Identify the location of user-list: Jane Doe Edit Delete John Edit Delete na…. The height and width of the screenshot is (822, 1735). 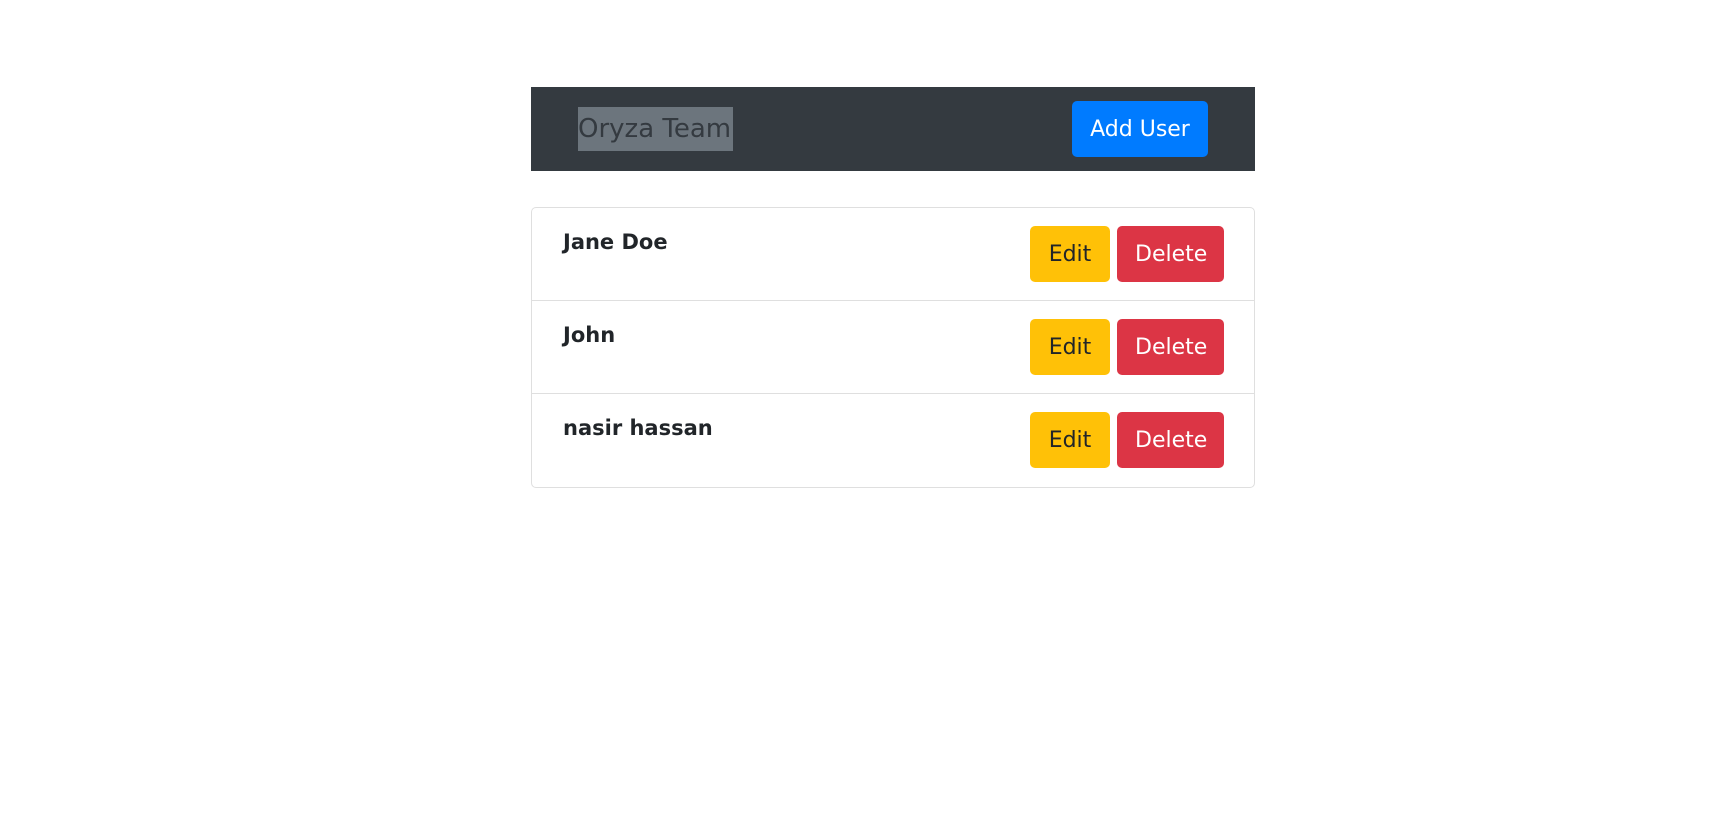
(893, 347).